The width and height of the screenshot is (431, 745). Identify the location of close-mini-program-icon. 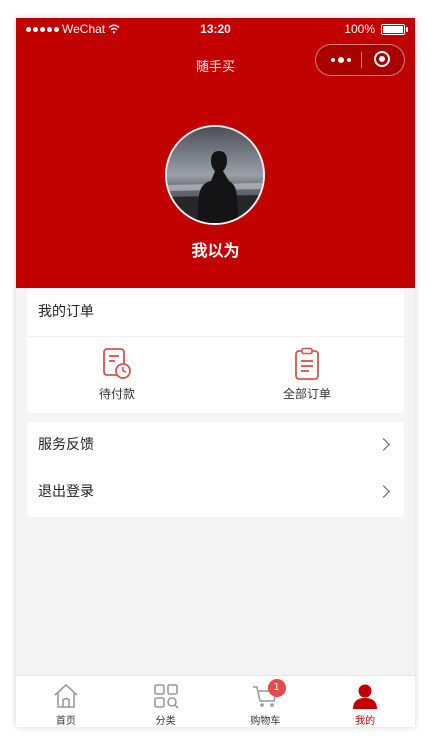
(382, 59).